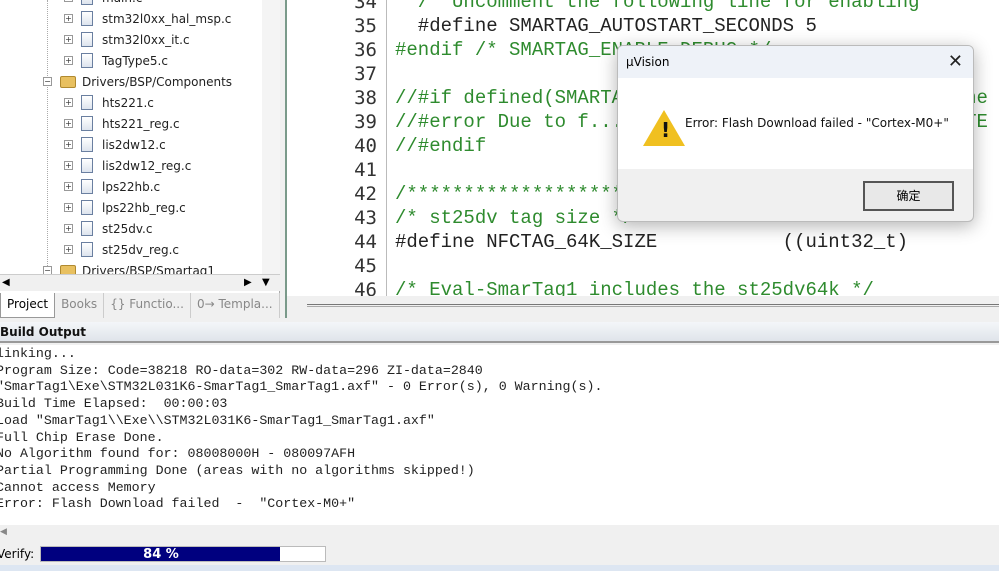 Image resolution: width=999 pixels, height=571 pixels. I want to click on tree-file: + lis2dw12_reg.c, so click(127, 165).